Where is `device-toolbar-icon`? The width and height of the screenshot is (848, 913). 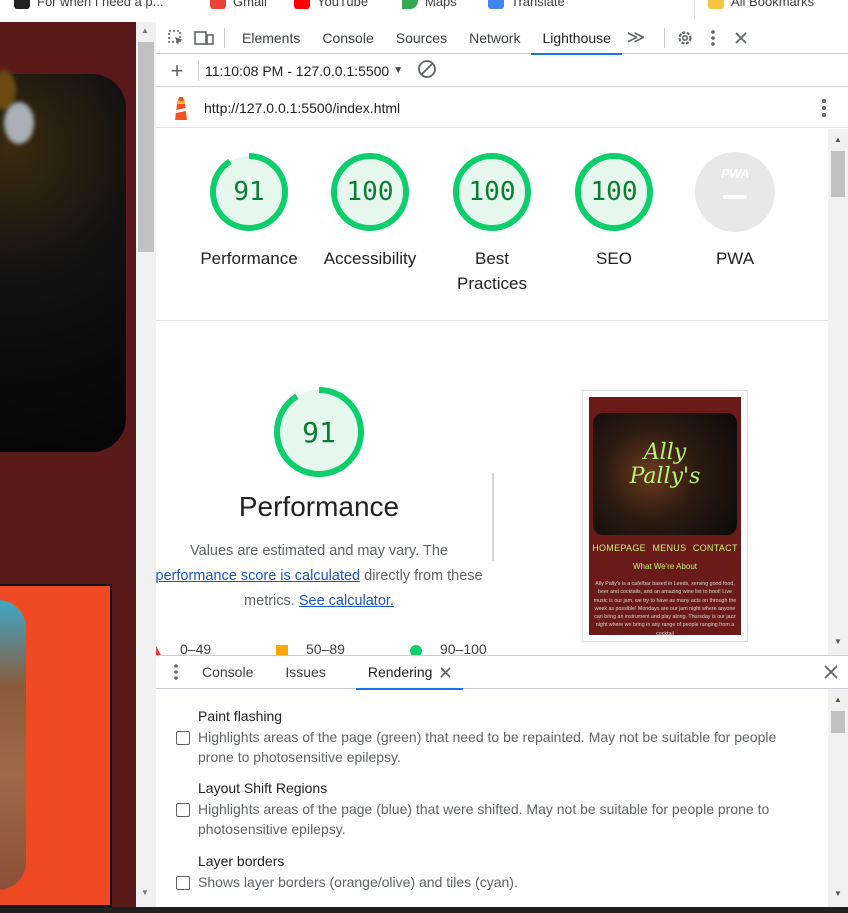
device-toolbar-icon is located at coordinates (204, 38).